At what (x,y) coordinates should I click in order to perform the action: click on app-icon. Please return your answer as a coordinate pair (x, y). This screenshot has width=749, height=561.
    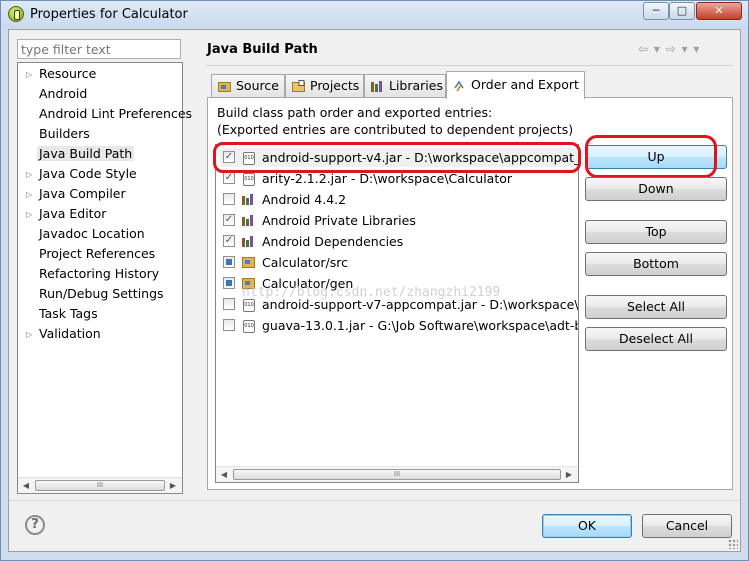
    Looking at the image, I should click on (16, 14).